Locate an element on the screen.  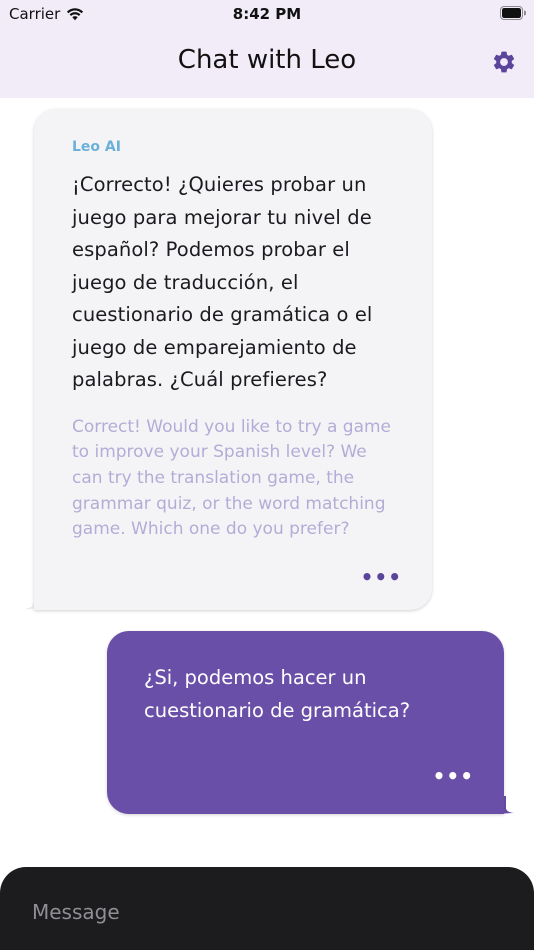
status-bar: Carrier 8:42 PM is located at coordinates (267, 14).